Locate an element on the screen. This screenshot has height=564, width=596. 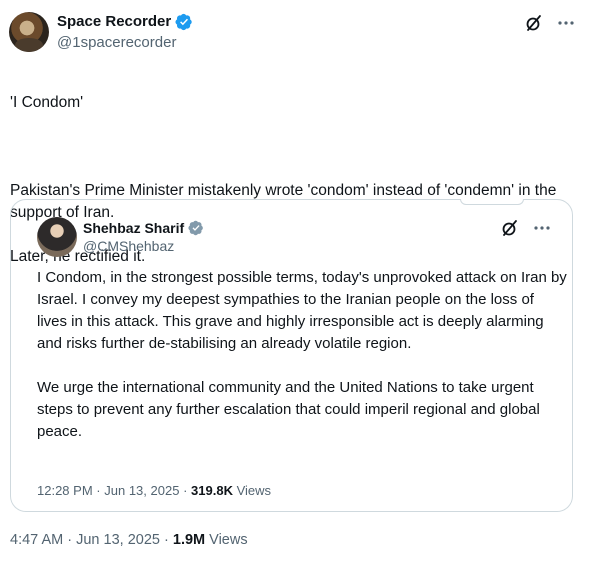
quoted-author-name-row: Shehbaz Sharif is located at coordinates (143, 228).